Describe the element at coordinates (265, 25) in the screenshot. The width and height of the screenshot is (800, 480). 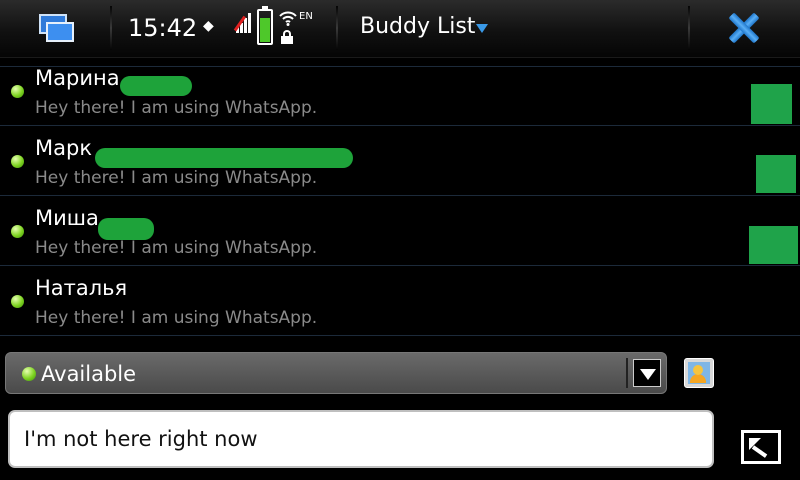
I see `battery-icon` at that location.